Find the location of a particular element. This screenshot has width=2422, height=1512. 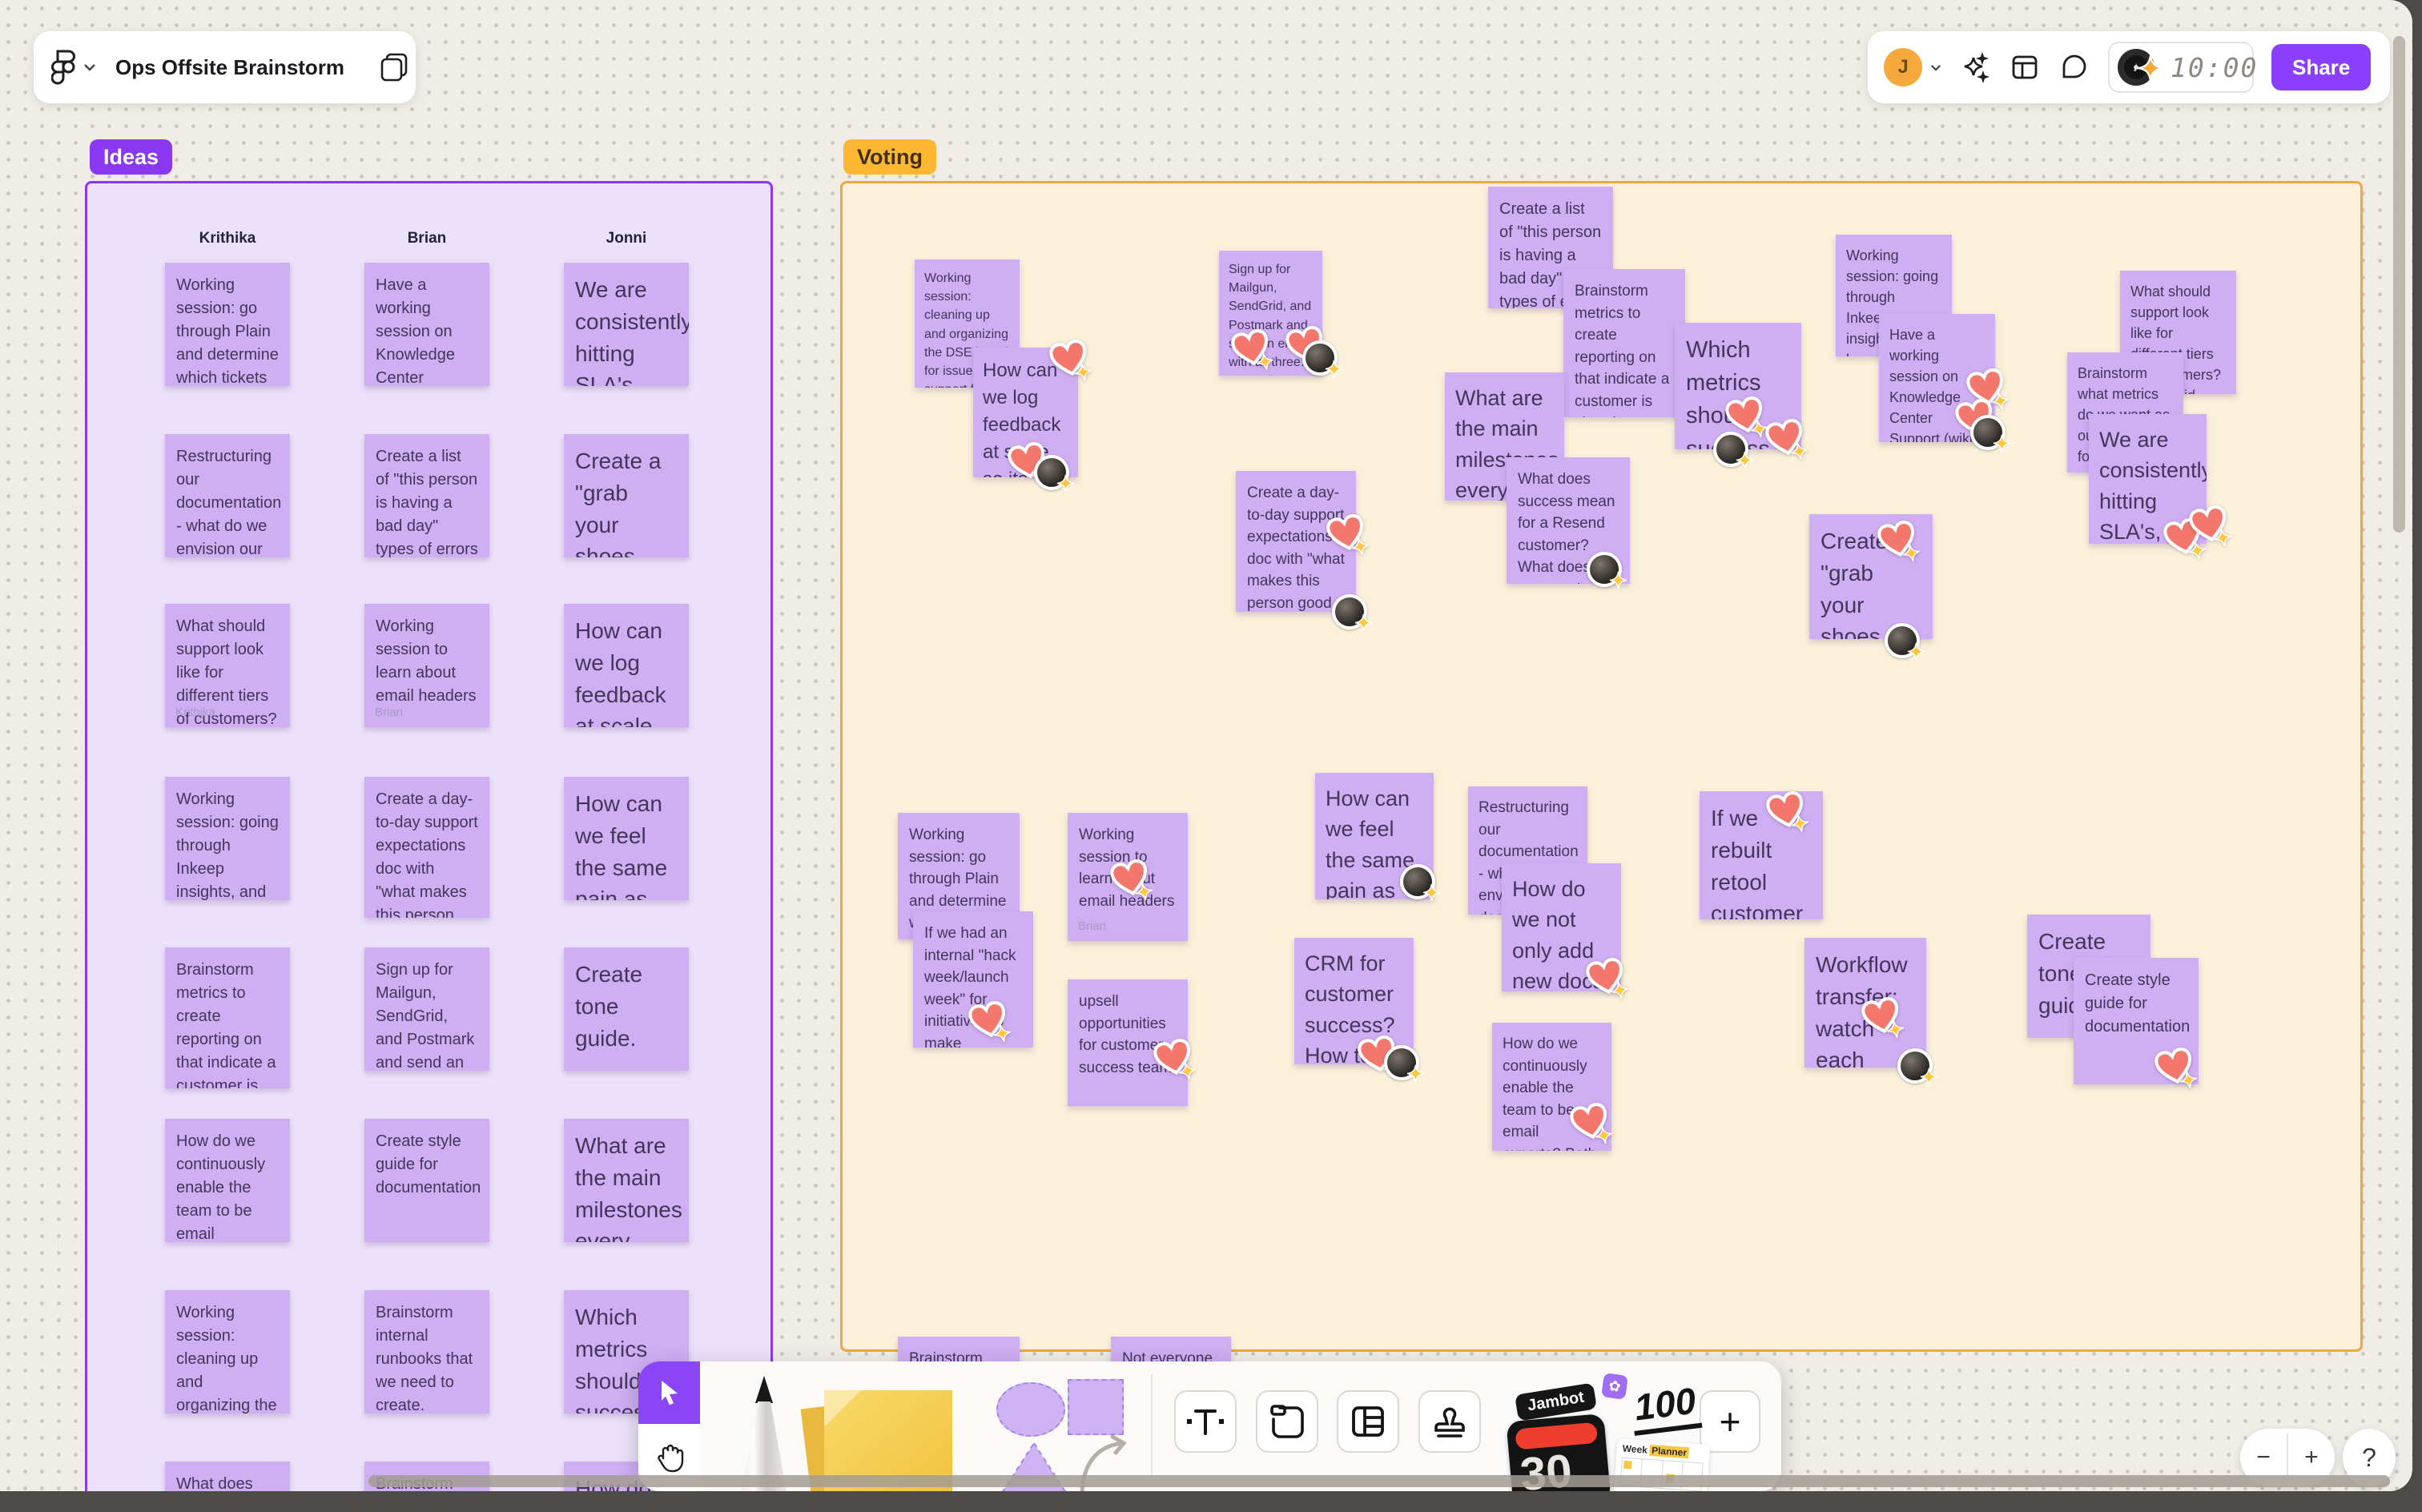

section-tool-button is located at coordinates (1287, 1421).